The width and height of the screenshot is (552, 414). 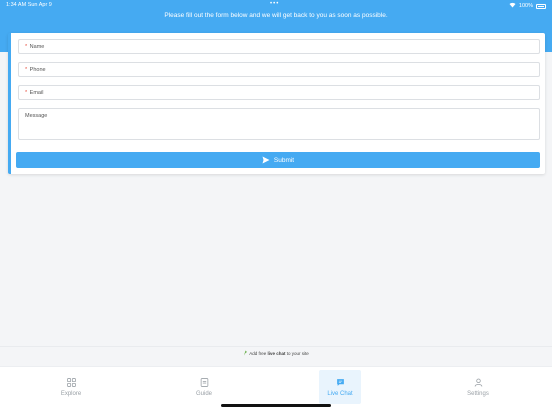 I want to click on phone-placeholder: Phone, so click(x=37, y=70).